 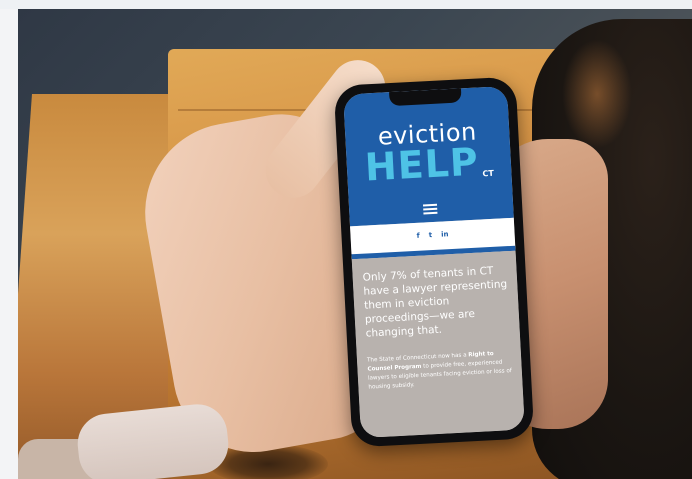 I want to click on linkedin-icon: in, so click(x=445, y=234).